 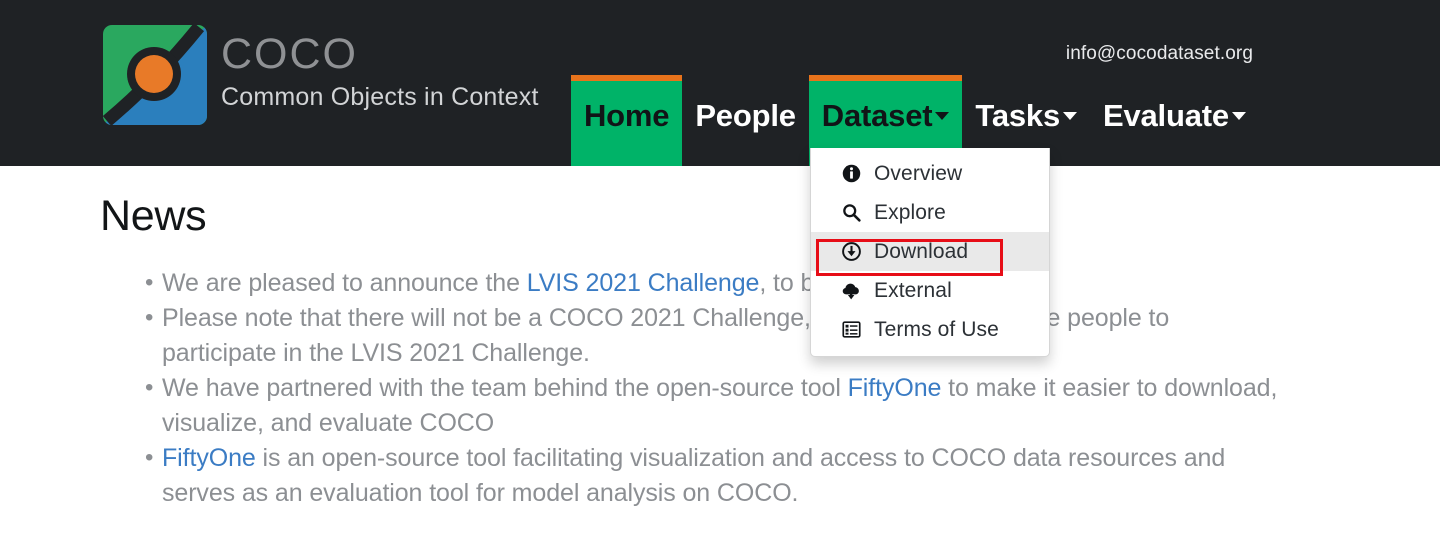 What do you see at coordinates (627, 115) in the screenshot?
I see `nav-item-label: Home` at bounding box center [627, 115].